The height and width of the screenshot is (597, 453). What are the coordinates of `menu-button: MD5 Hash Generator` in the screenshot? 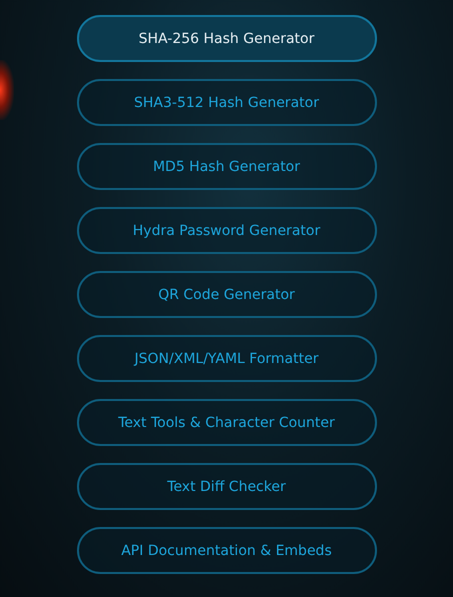 It's located at (226, 166).